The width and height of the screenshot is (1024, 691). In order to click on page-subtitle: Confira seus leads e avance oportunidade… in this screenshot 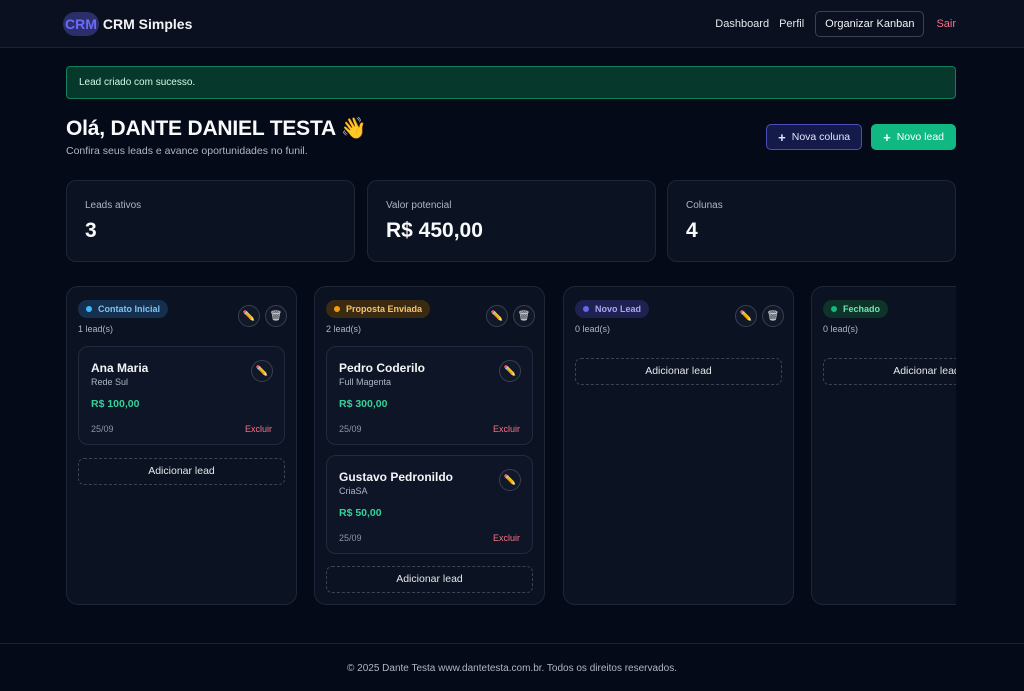, I will do `click(187, 151)`.